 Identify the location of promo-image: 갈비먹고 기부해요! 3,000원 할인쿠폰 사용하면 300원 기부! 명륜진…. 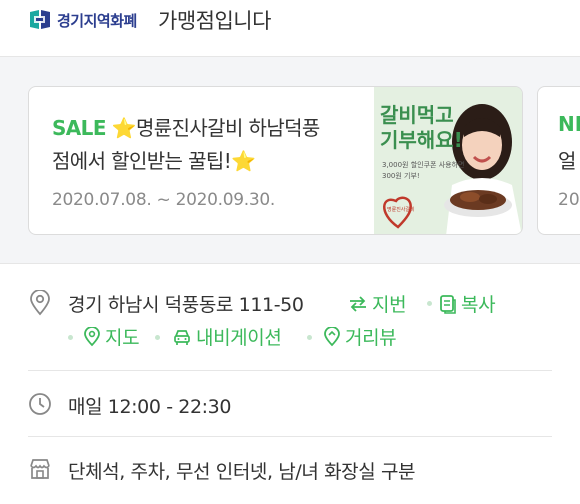
(448, 160).